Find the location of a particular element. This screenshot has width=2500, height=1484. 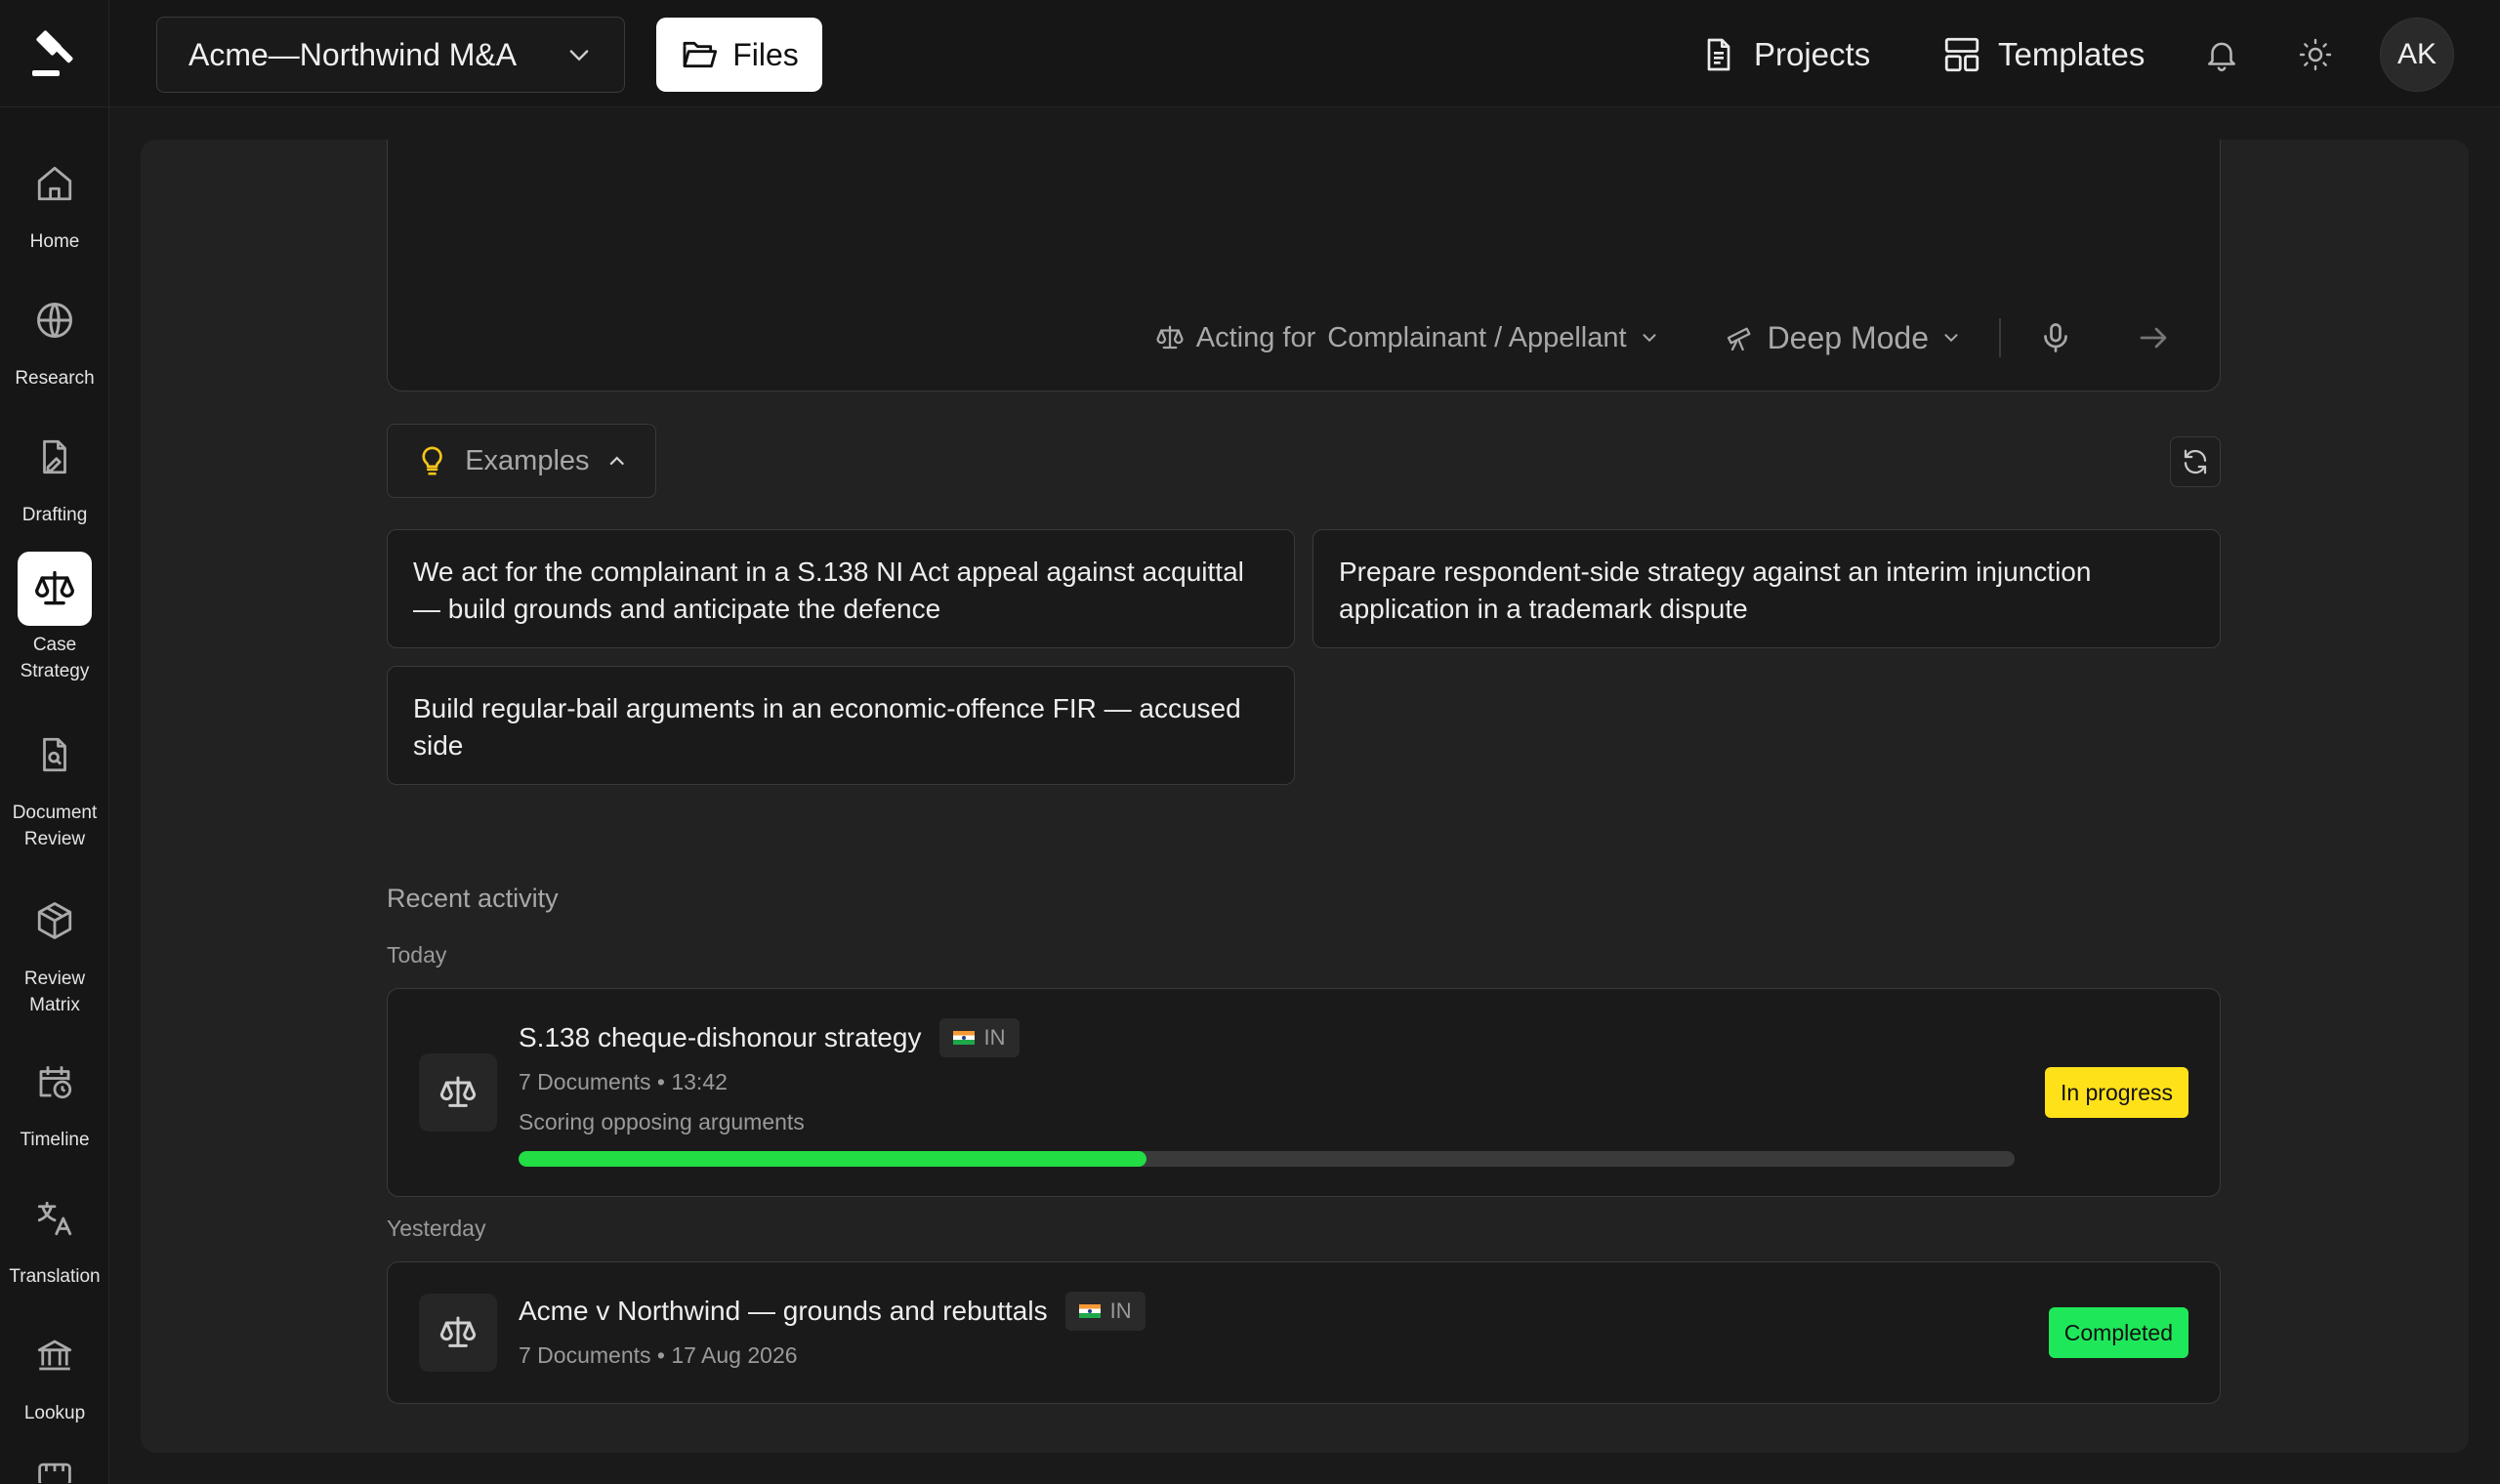

divider is located at coordinates (2000, 338).